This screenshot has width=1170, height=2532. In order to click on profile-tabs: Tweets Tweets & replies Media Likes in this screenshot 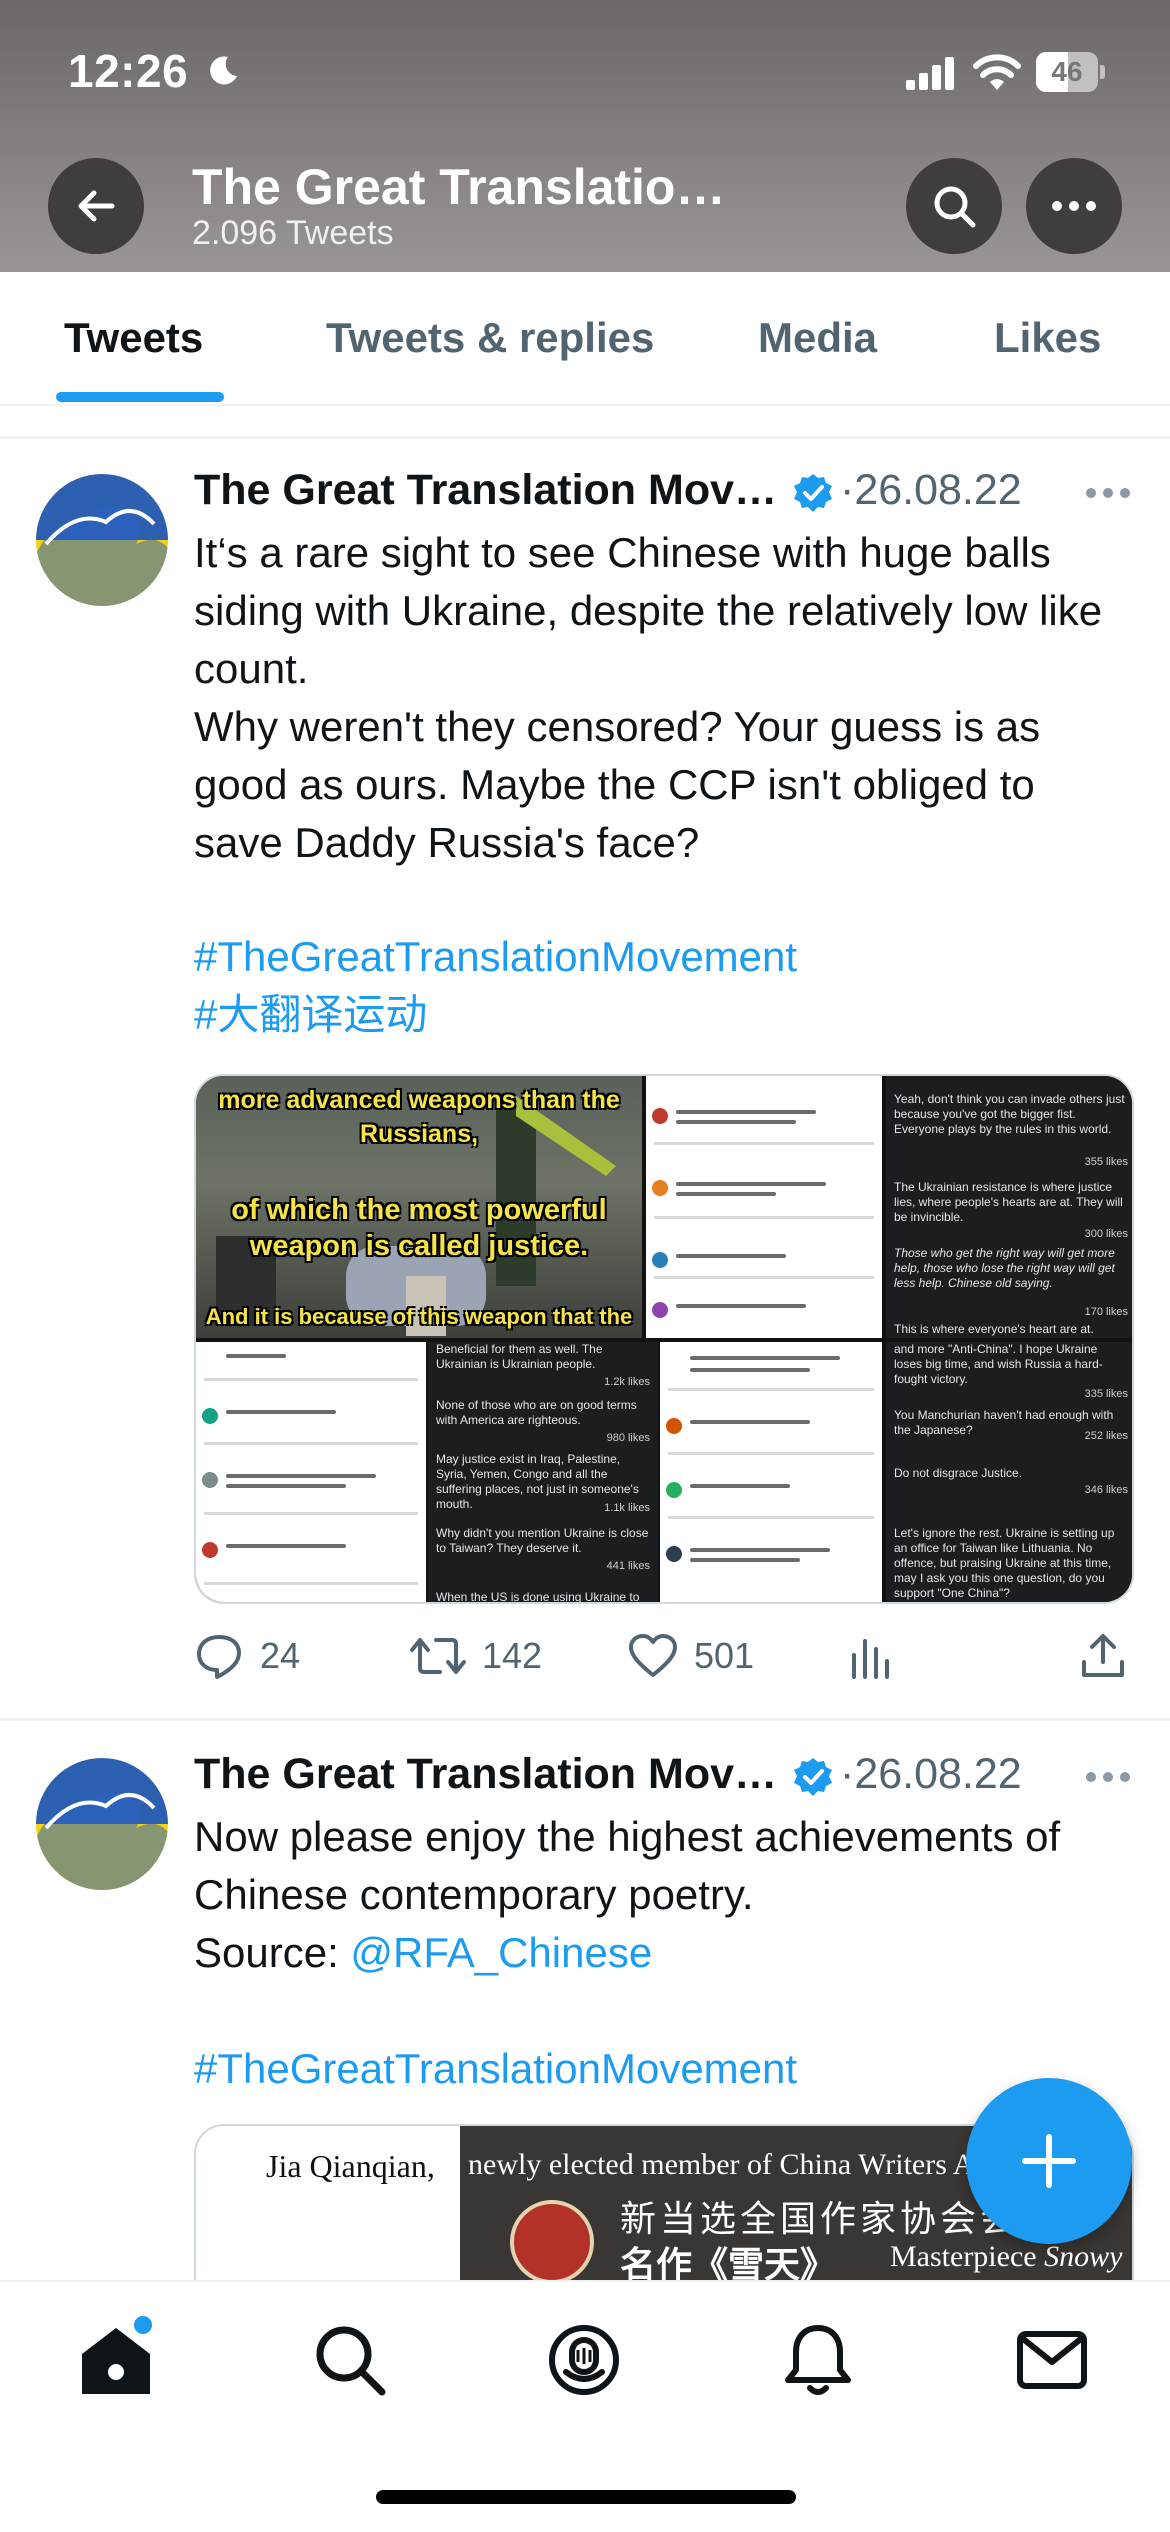, I will do `click(585, 339)`.